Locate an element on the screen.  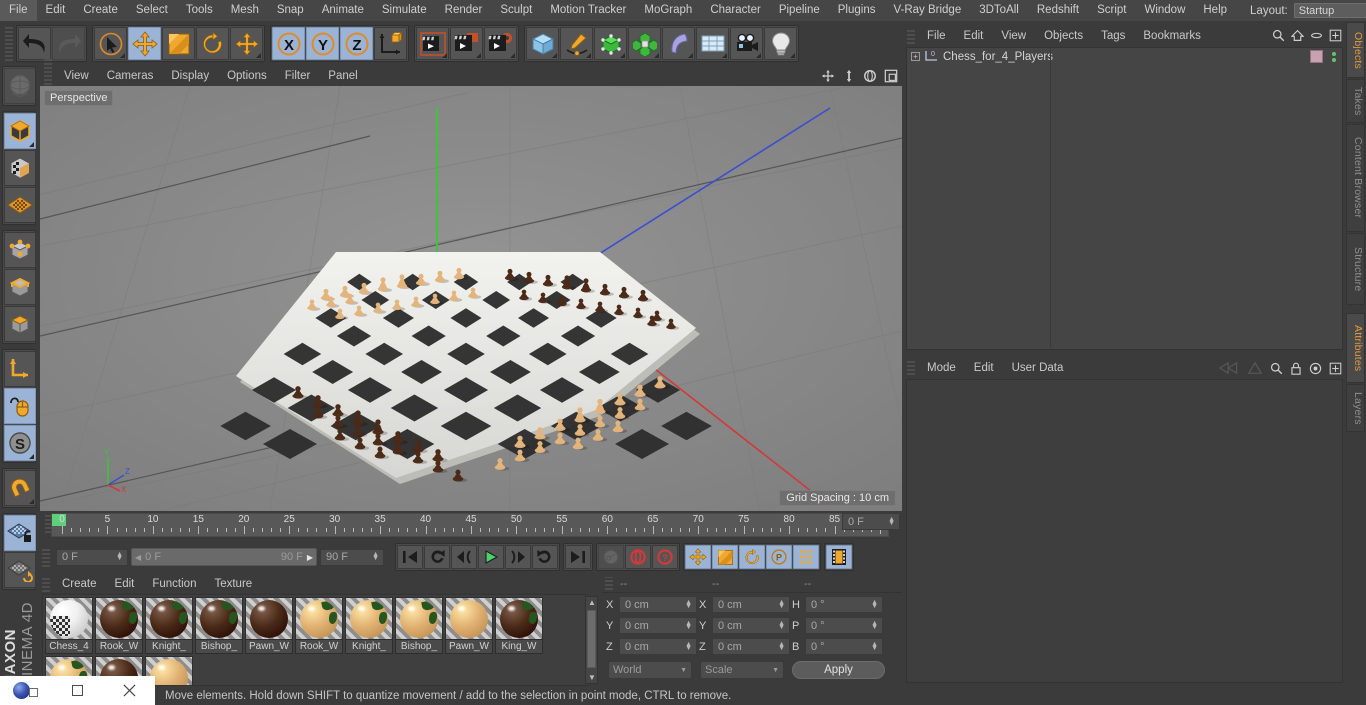
scroll-down-icon: ▼ is located at coordinates (592, 677).